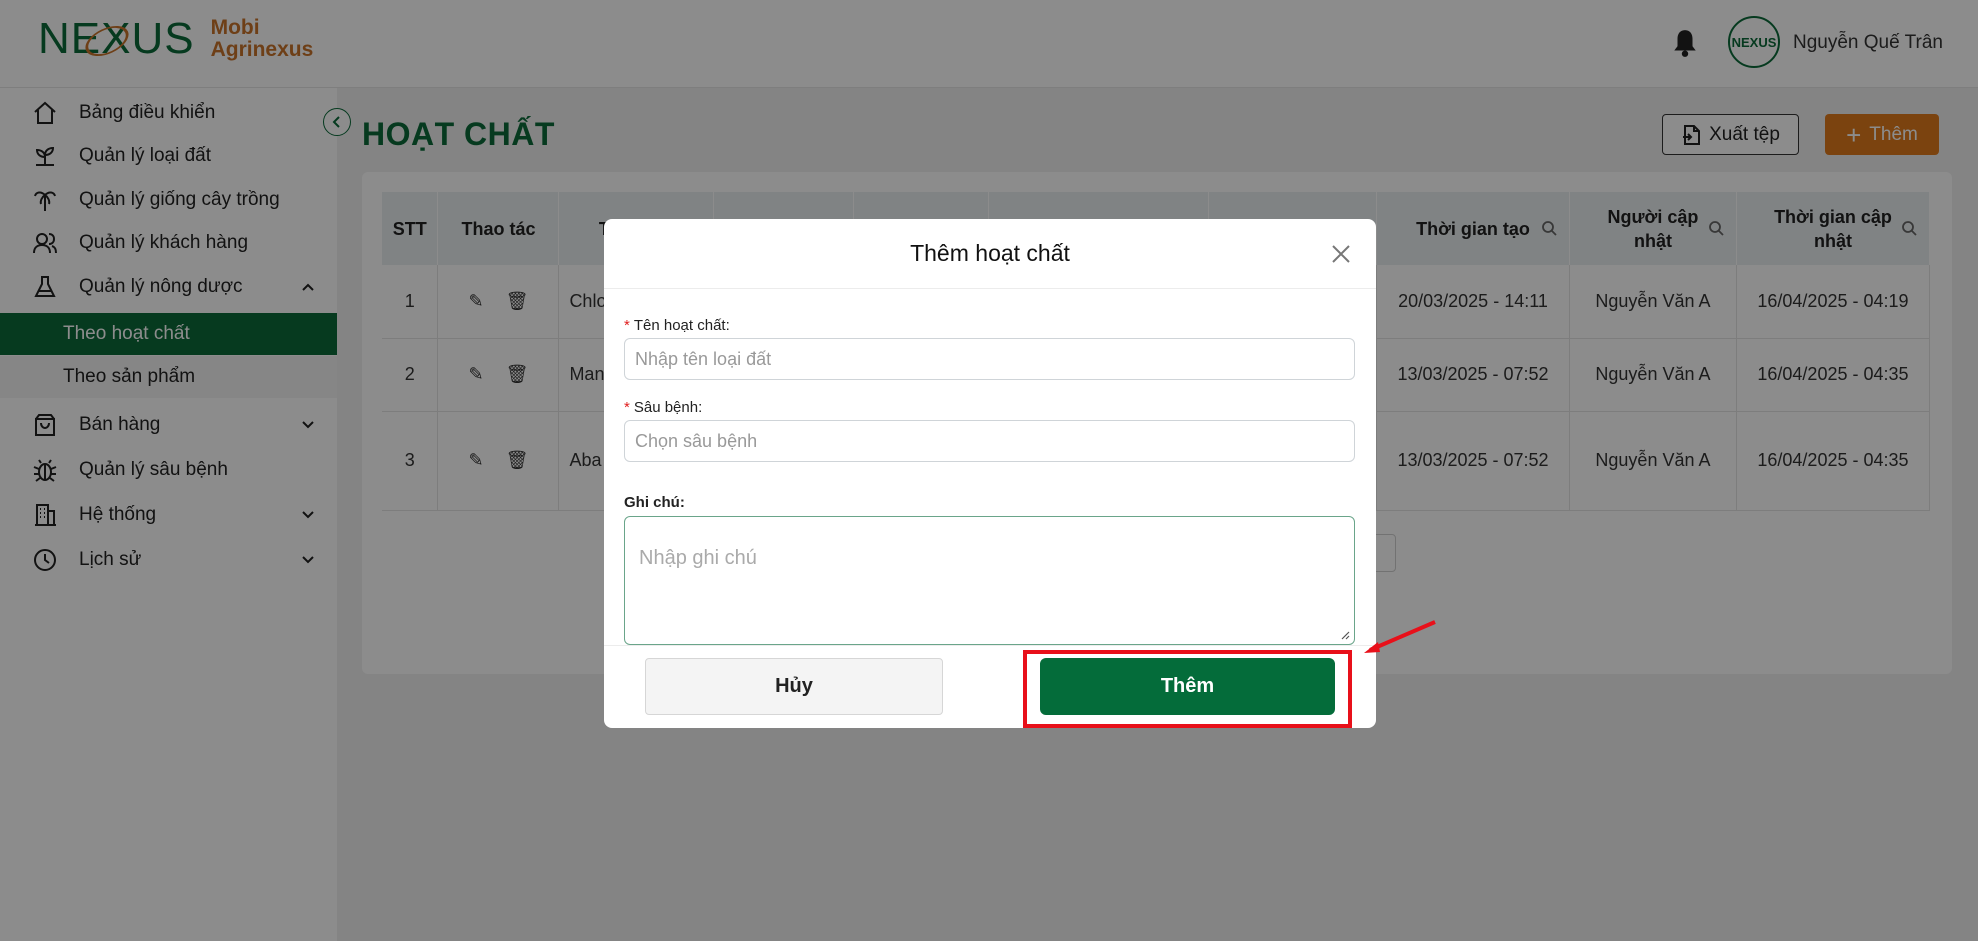 Image resolution: width=1978 pixels, height=941 pixels. Describe the element at coordinates (1187, 689) in the screenshot. I see `annotation-highlight-box` at that location.